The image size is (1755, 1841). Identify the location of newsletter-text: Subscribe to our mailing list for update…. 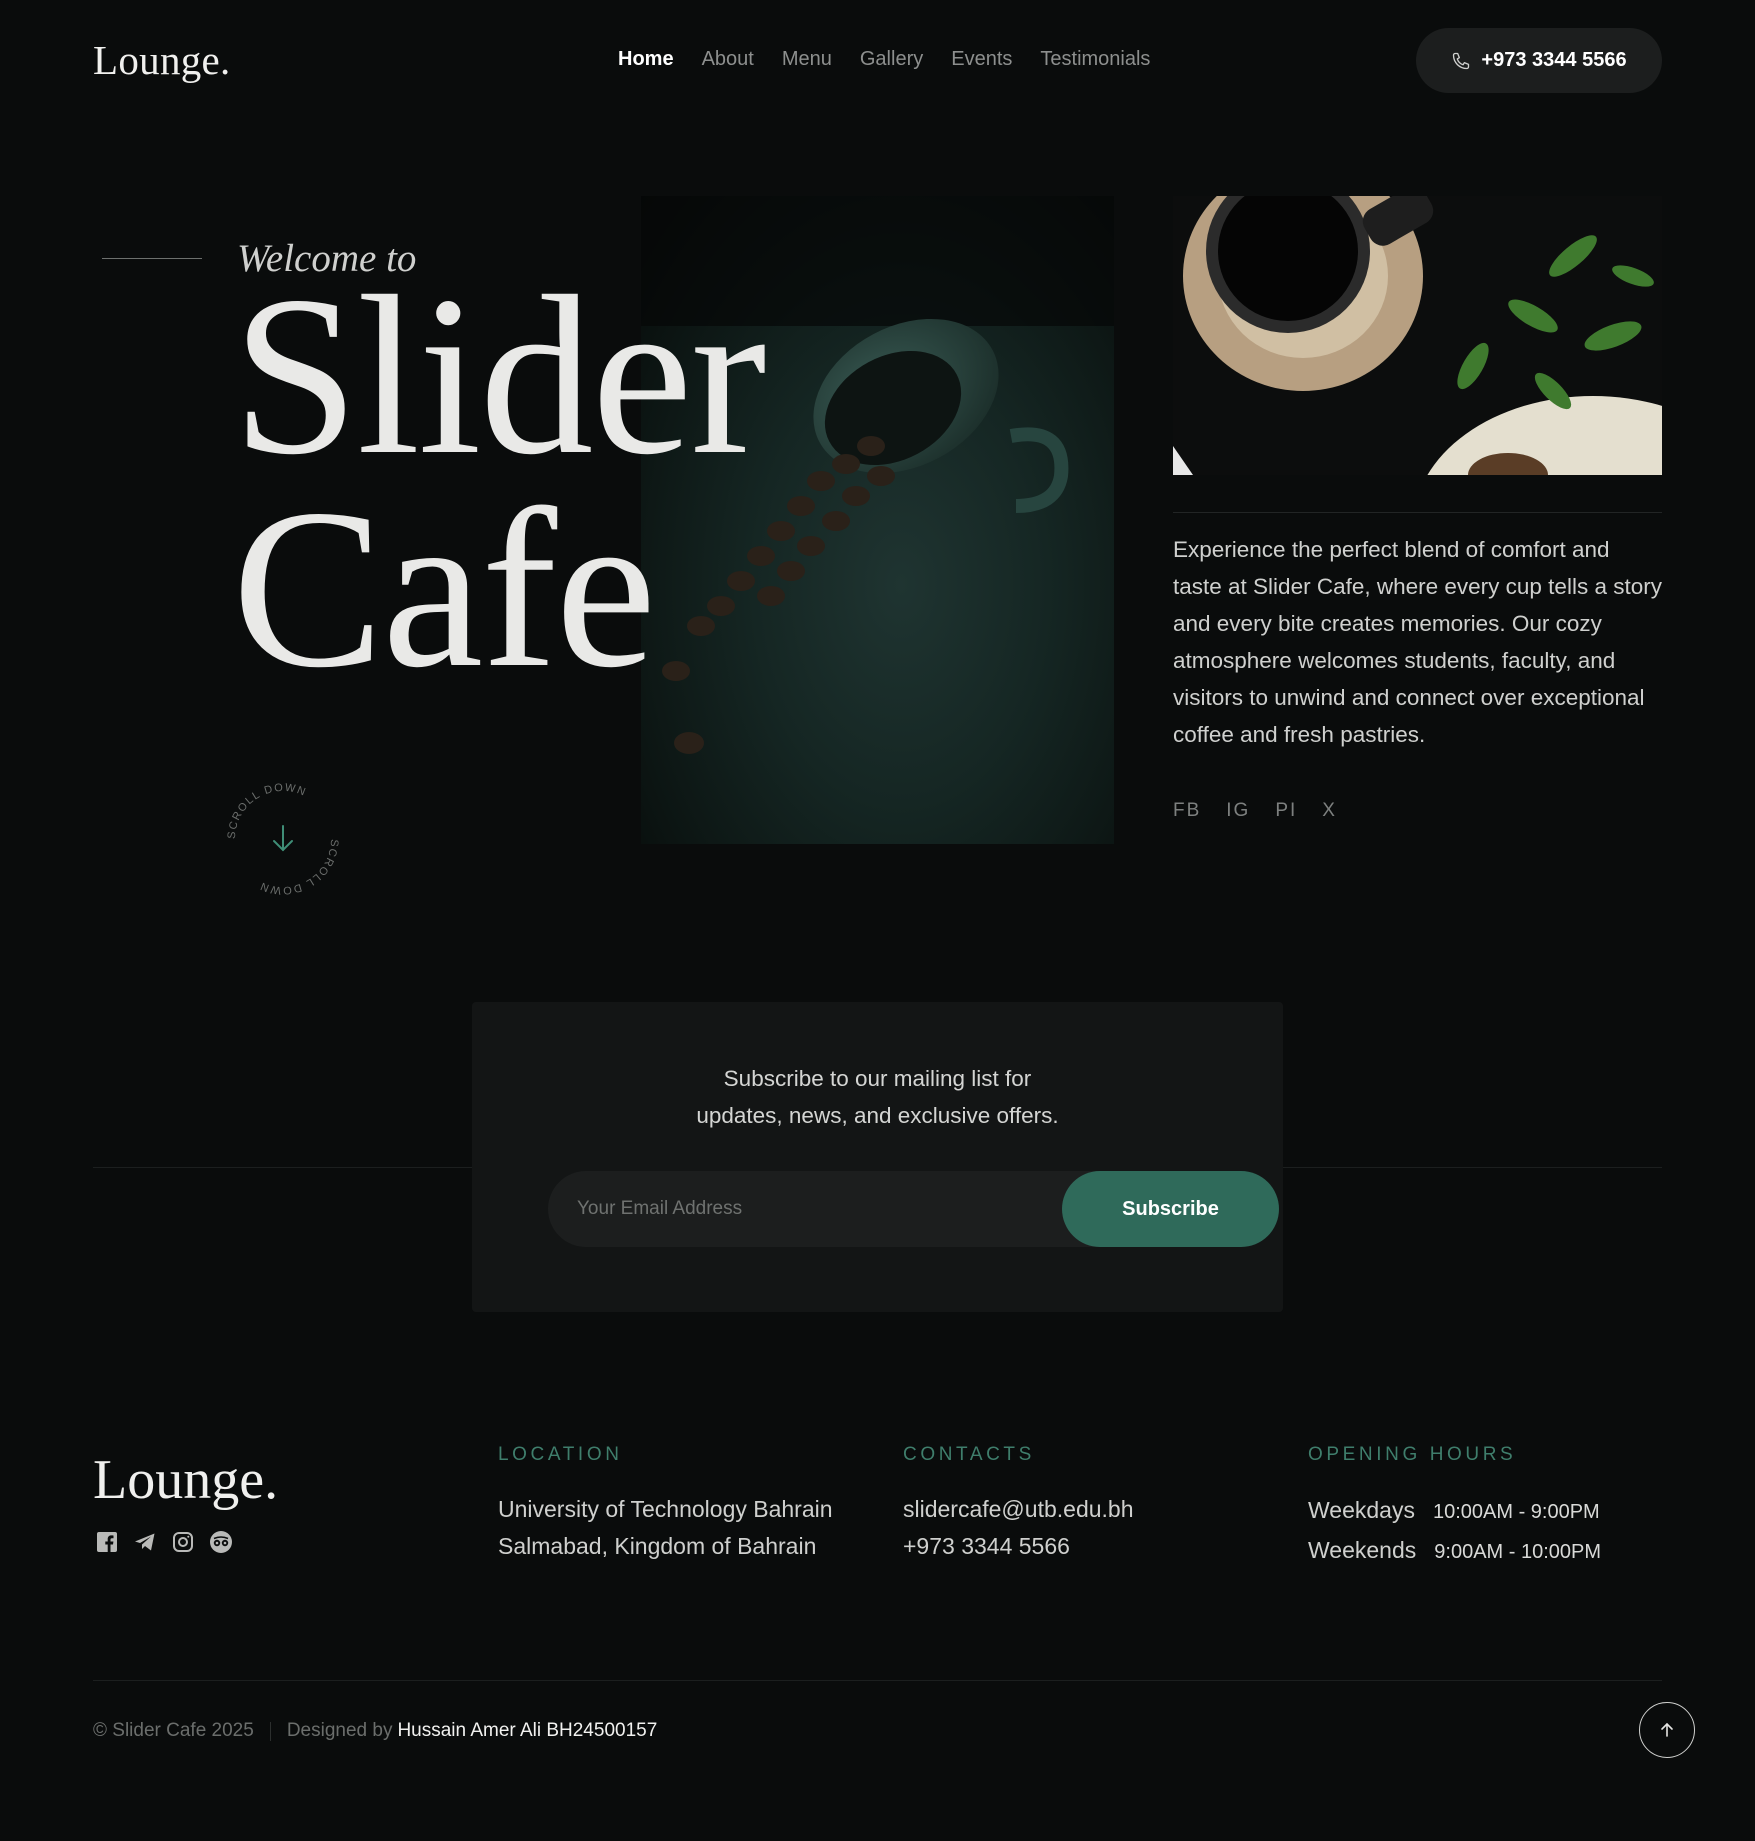
(877, 1097).